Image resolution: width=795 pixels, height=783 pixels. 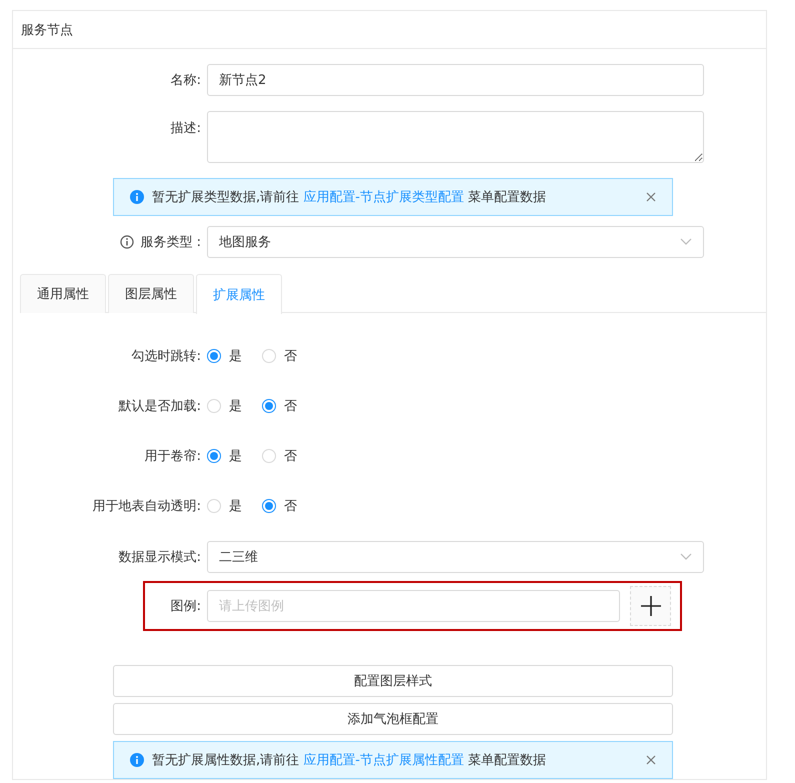 I want to click on field-label: 图例:, so click(x=185, y=606).